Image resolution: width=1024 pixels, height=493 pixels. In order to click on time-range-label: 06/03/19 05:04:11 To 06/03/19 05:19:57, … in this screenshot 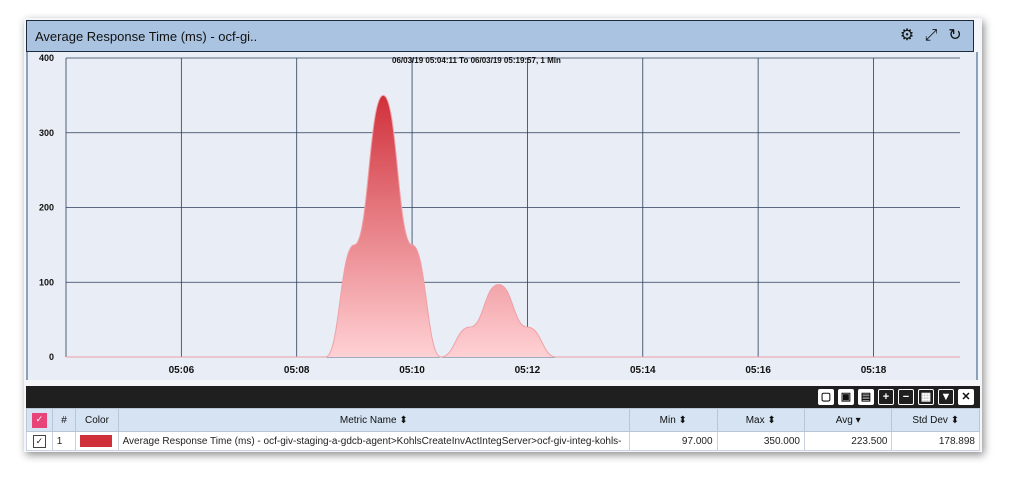, I will do `click(476, 60)`.